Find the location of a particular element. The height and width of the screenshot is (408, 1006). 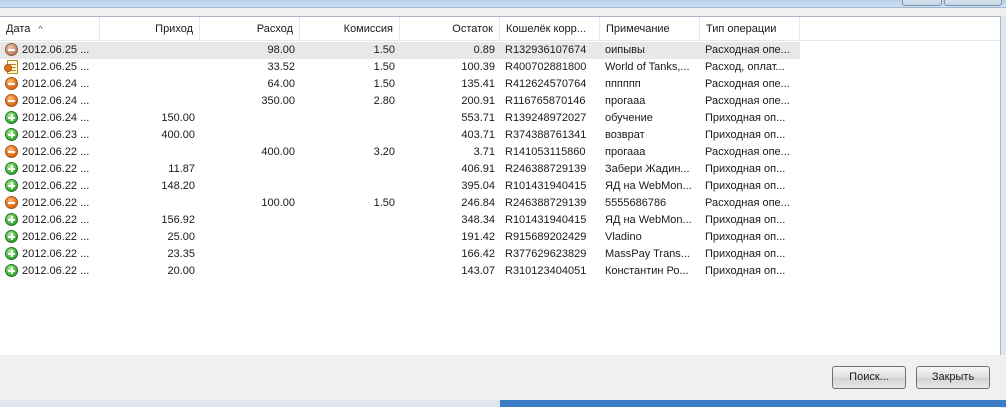

cell-note: 5555686786 is located at coordinates (636, 203).